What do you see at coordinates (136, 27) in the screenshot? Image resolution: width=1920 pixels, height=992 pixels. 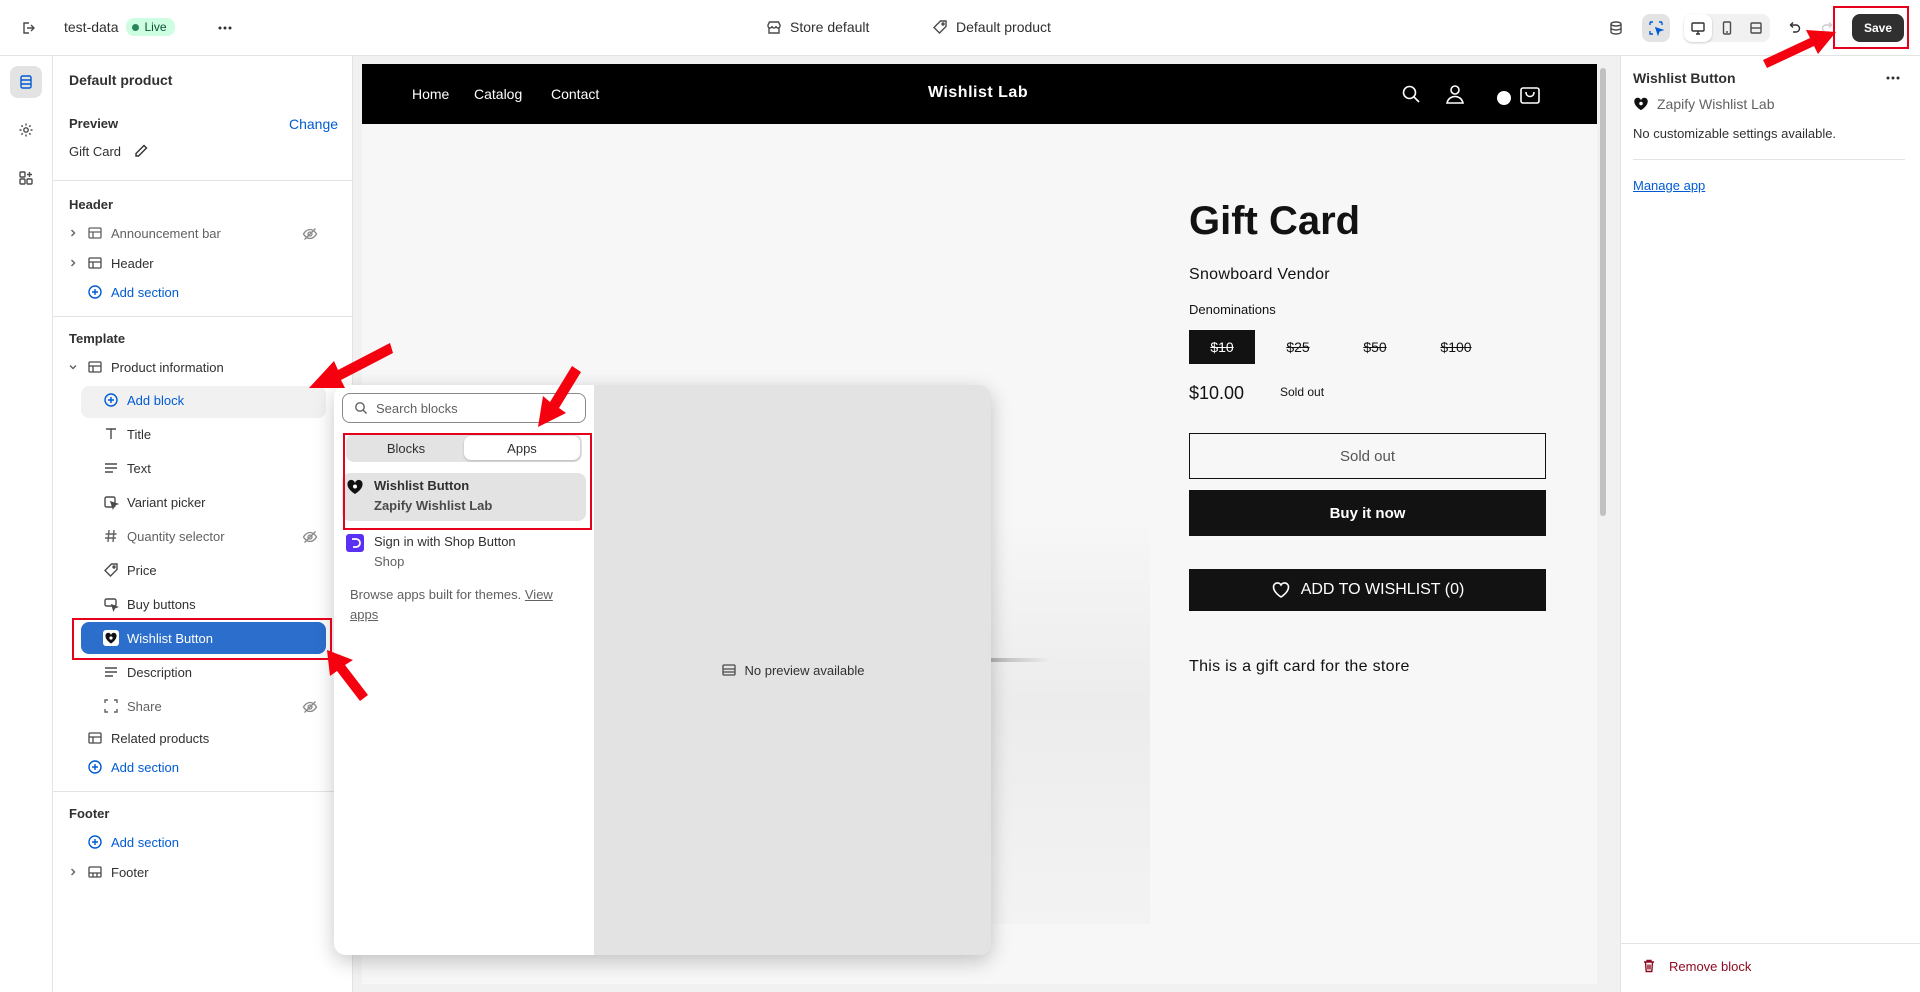 I see `status-dot` at bounding box center [136, 27].